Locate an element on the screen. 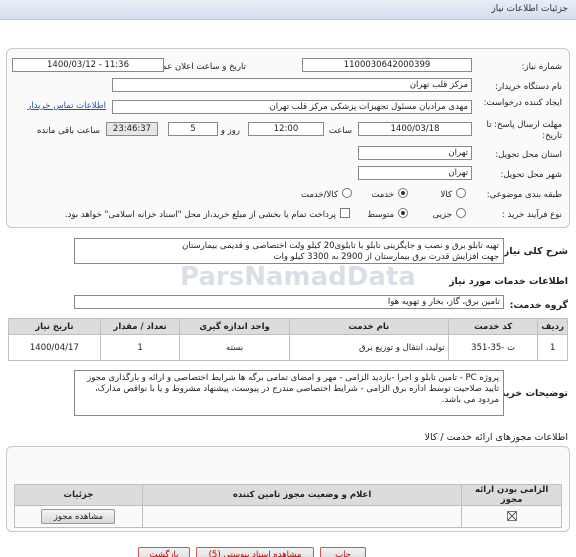 This screenshot has width=576, height=557. deadline-time-field: 12:00 is located at coordinates (286, 129).